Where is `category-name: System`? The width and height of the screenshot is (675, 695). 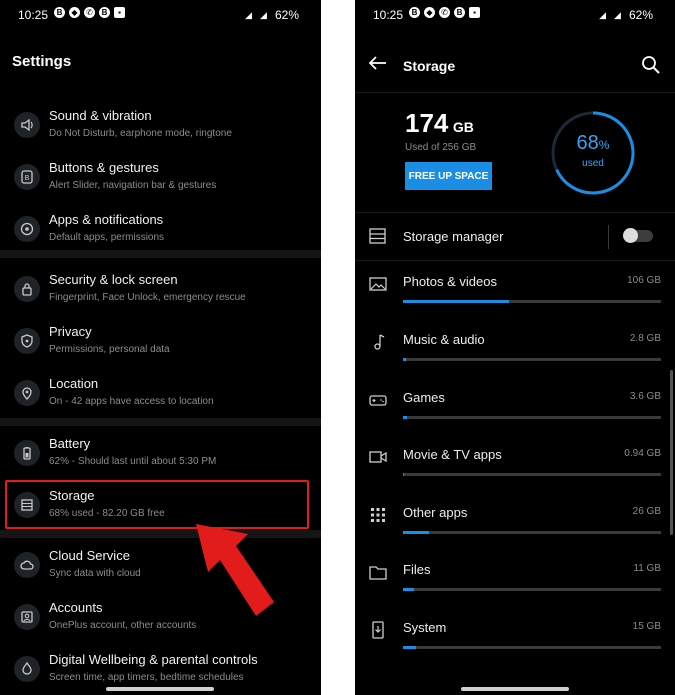
category-name: System is located at coordinates (425, 627).